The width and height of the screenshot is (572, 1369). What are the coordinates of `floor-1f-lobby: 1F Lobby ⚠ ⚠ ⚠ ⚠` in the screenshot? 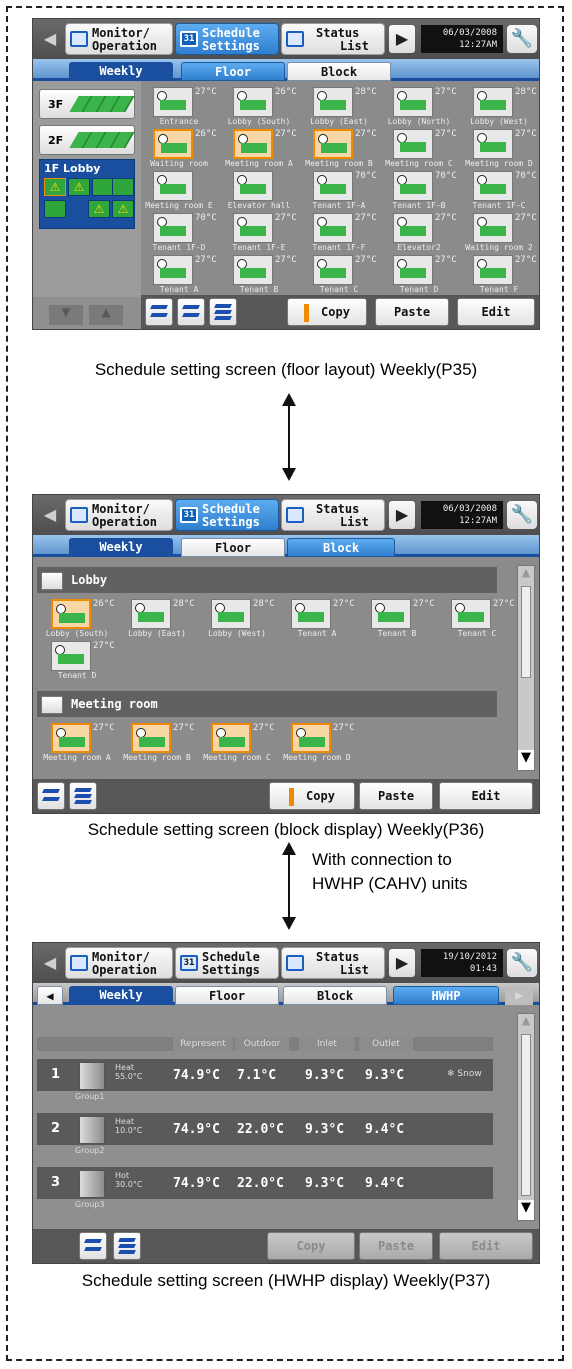 It's located at (87, 194).